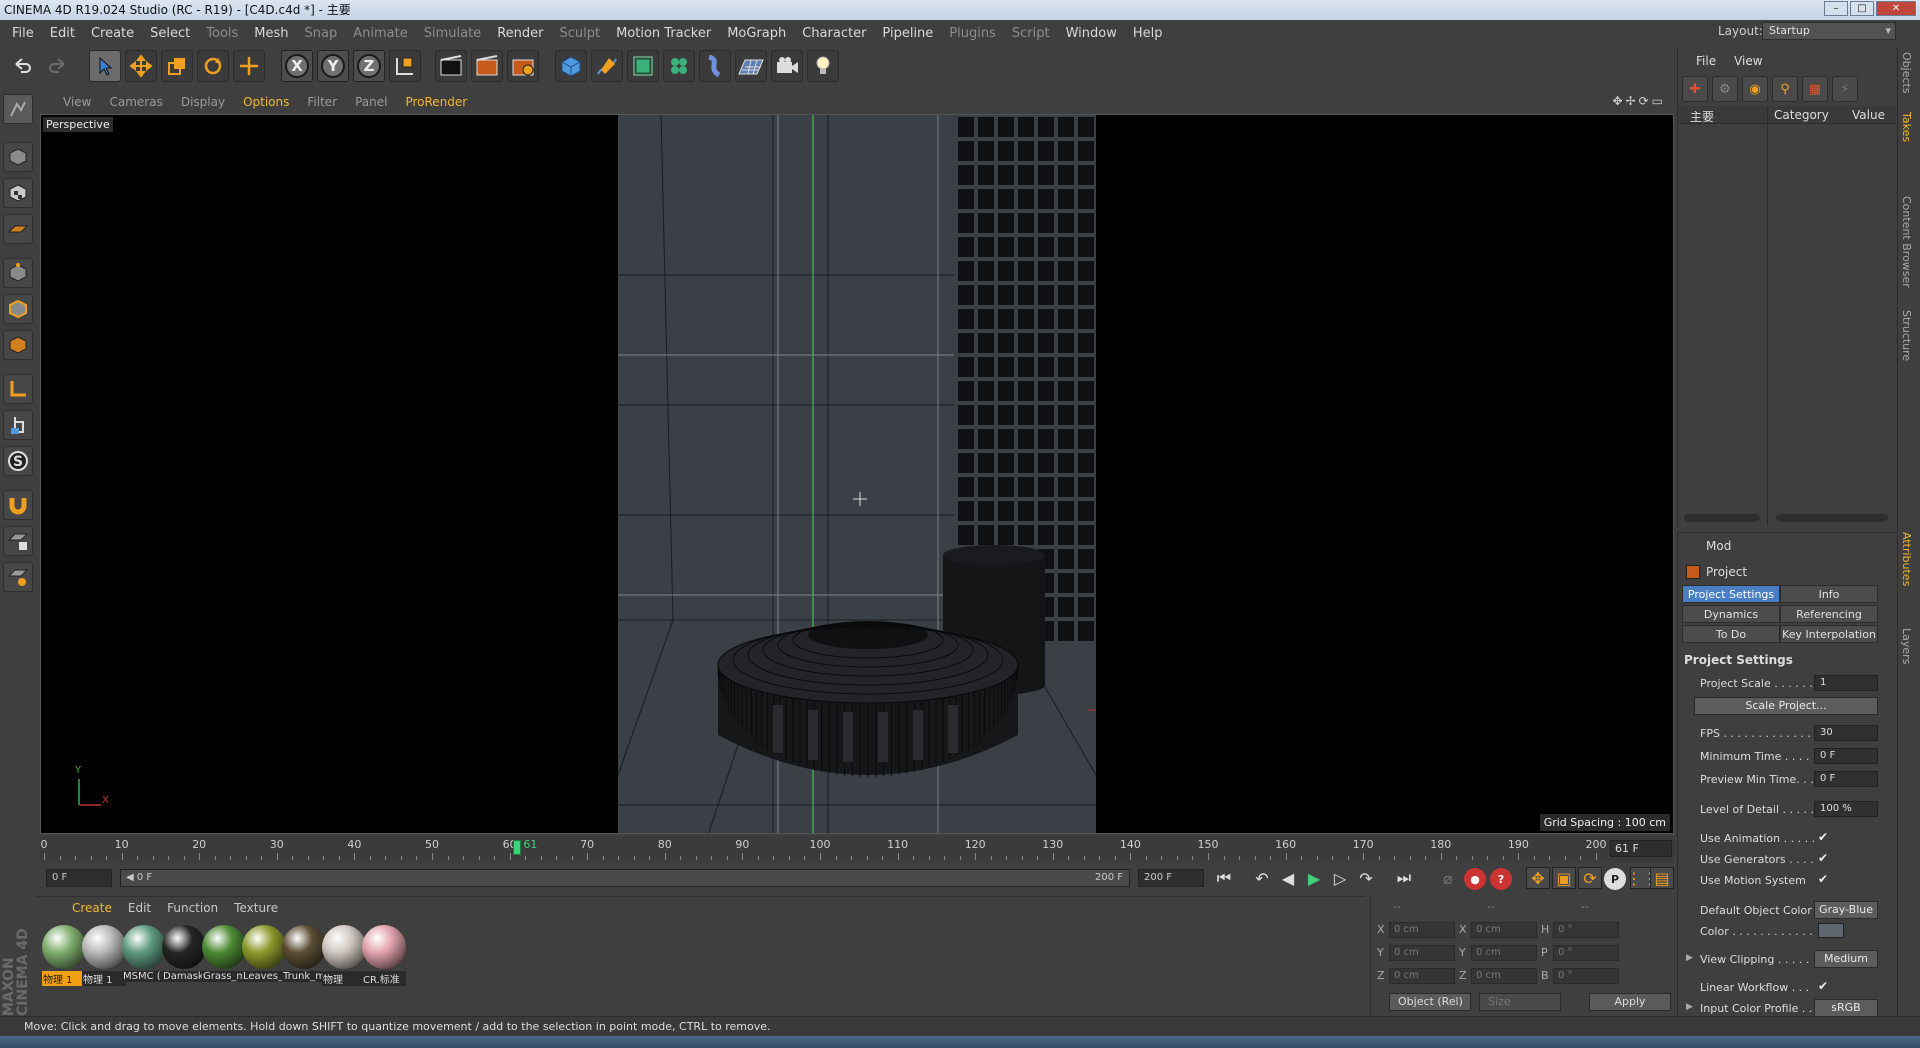  I want to click on key-scale-icon: ▣, so click(1564, 878).